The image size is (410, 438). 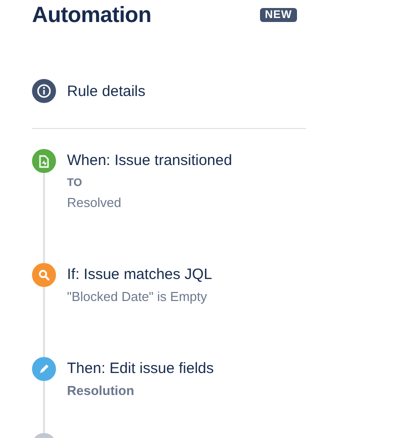 What do you see at coordinates (278, 15) in the screenshot?
I see `new-badge: NEW` at bounding box center [278, 15].